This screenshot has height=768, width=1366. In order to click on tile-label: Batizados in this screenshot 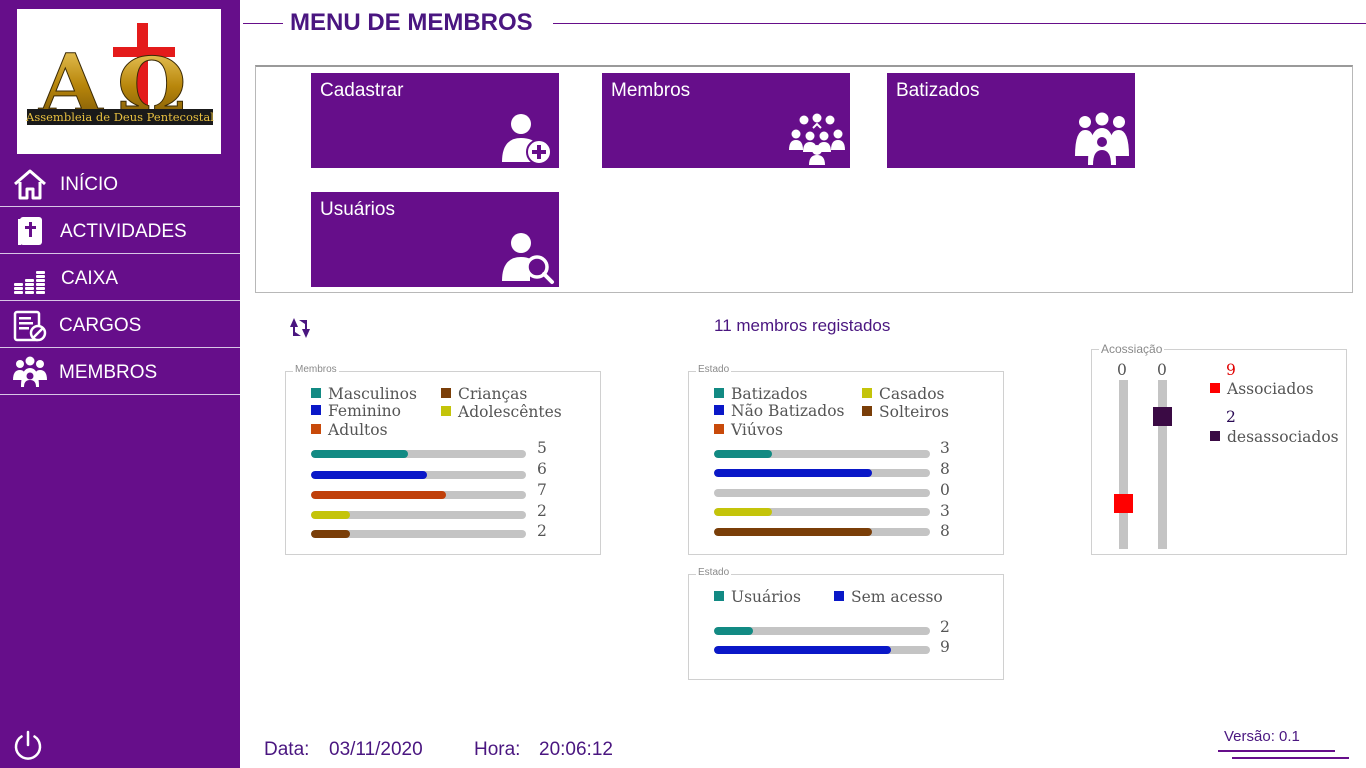, I will do `click(938, 90)`.